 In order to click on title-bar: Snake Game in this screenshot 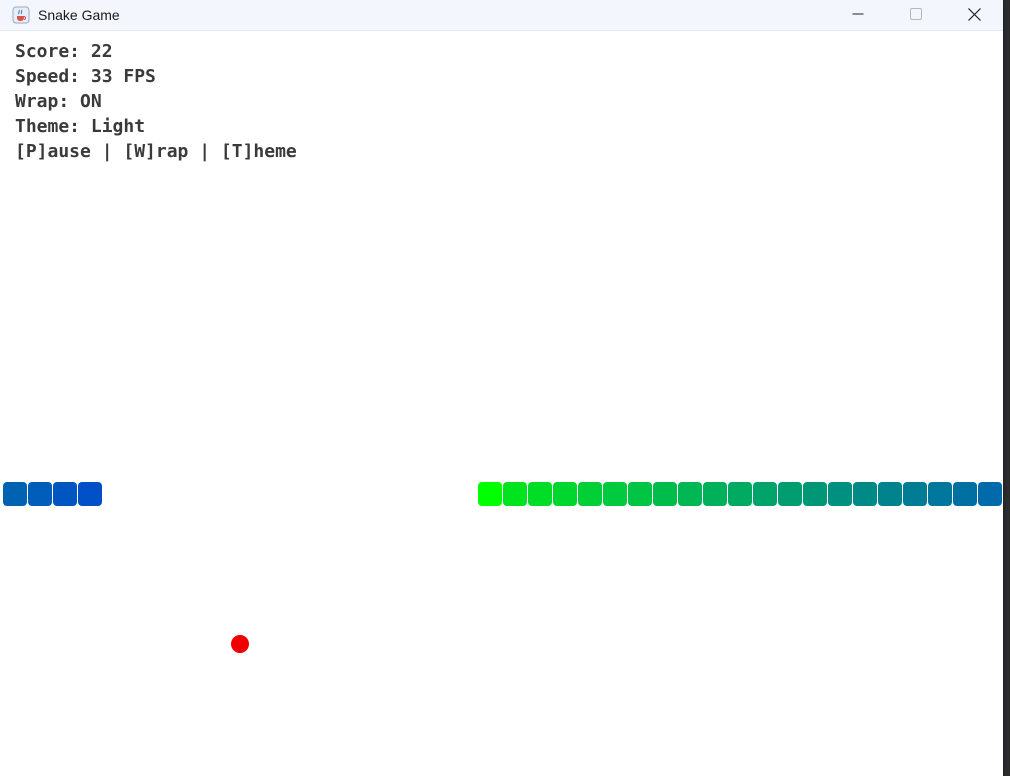, I will do `click(501, 15)`.